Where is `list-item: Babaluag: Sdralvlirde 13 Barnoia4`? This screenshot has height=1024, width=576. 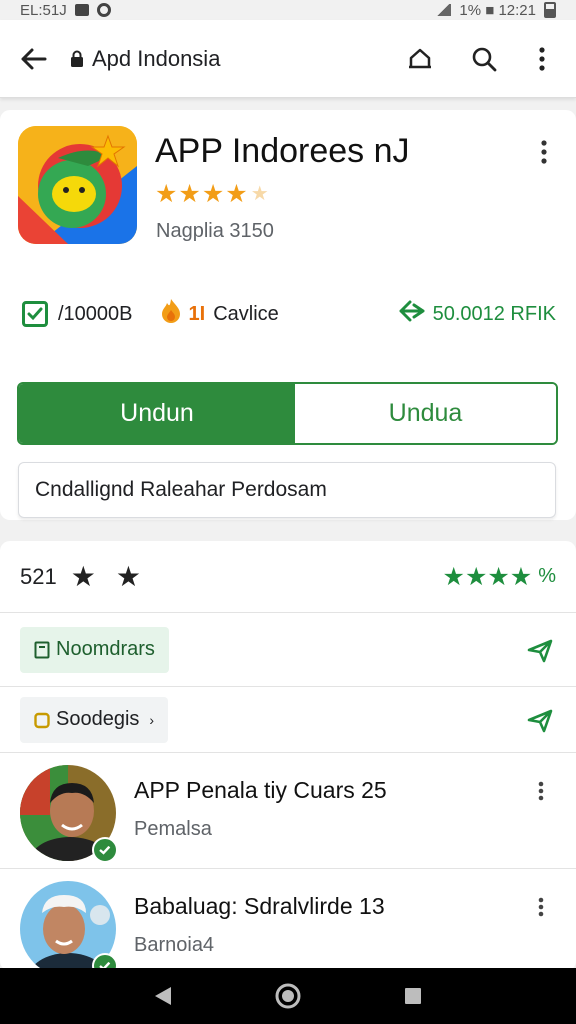 list-item: Babaluag: Sdralvlirde 13 Barnoia4 is located at coordinates (288, 920).